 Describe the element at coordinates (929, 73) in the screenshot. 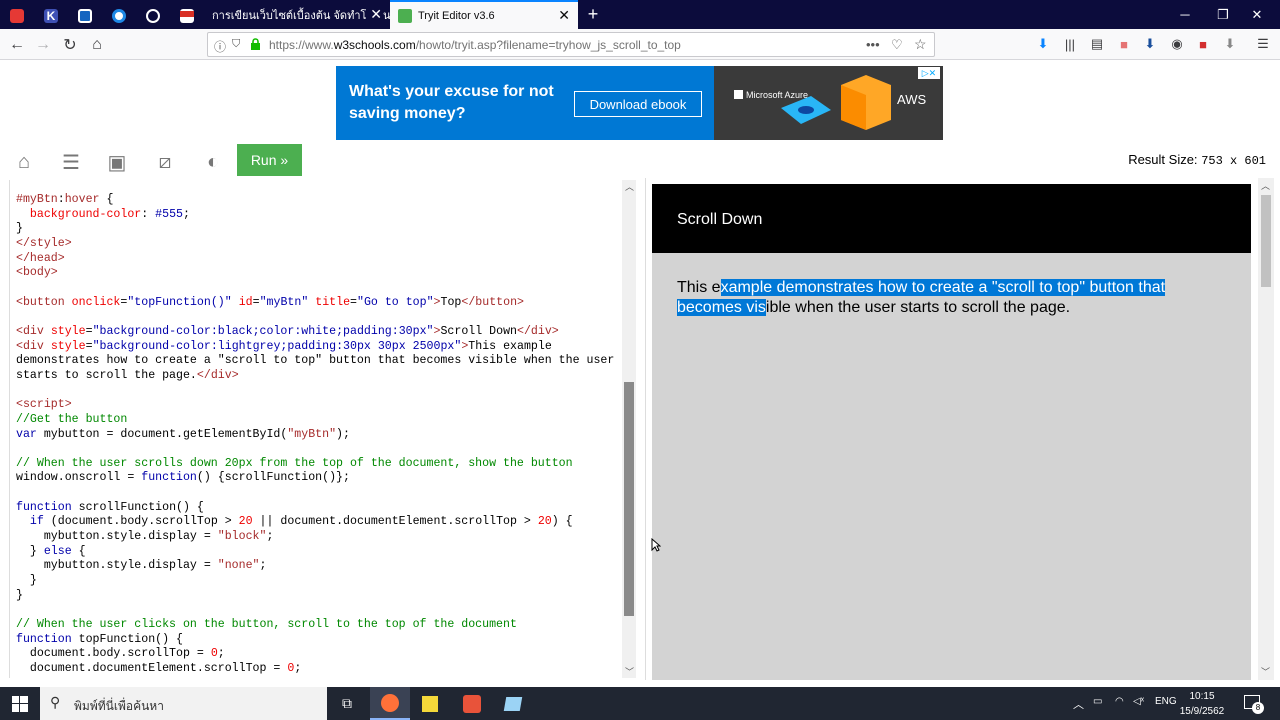

I see `ad-close-icon: ▷✕` at that location.